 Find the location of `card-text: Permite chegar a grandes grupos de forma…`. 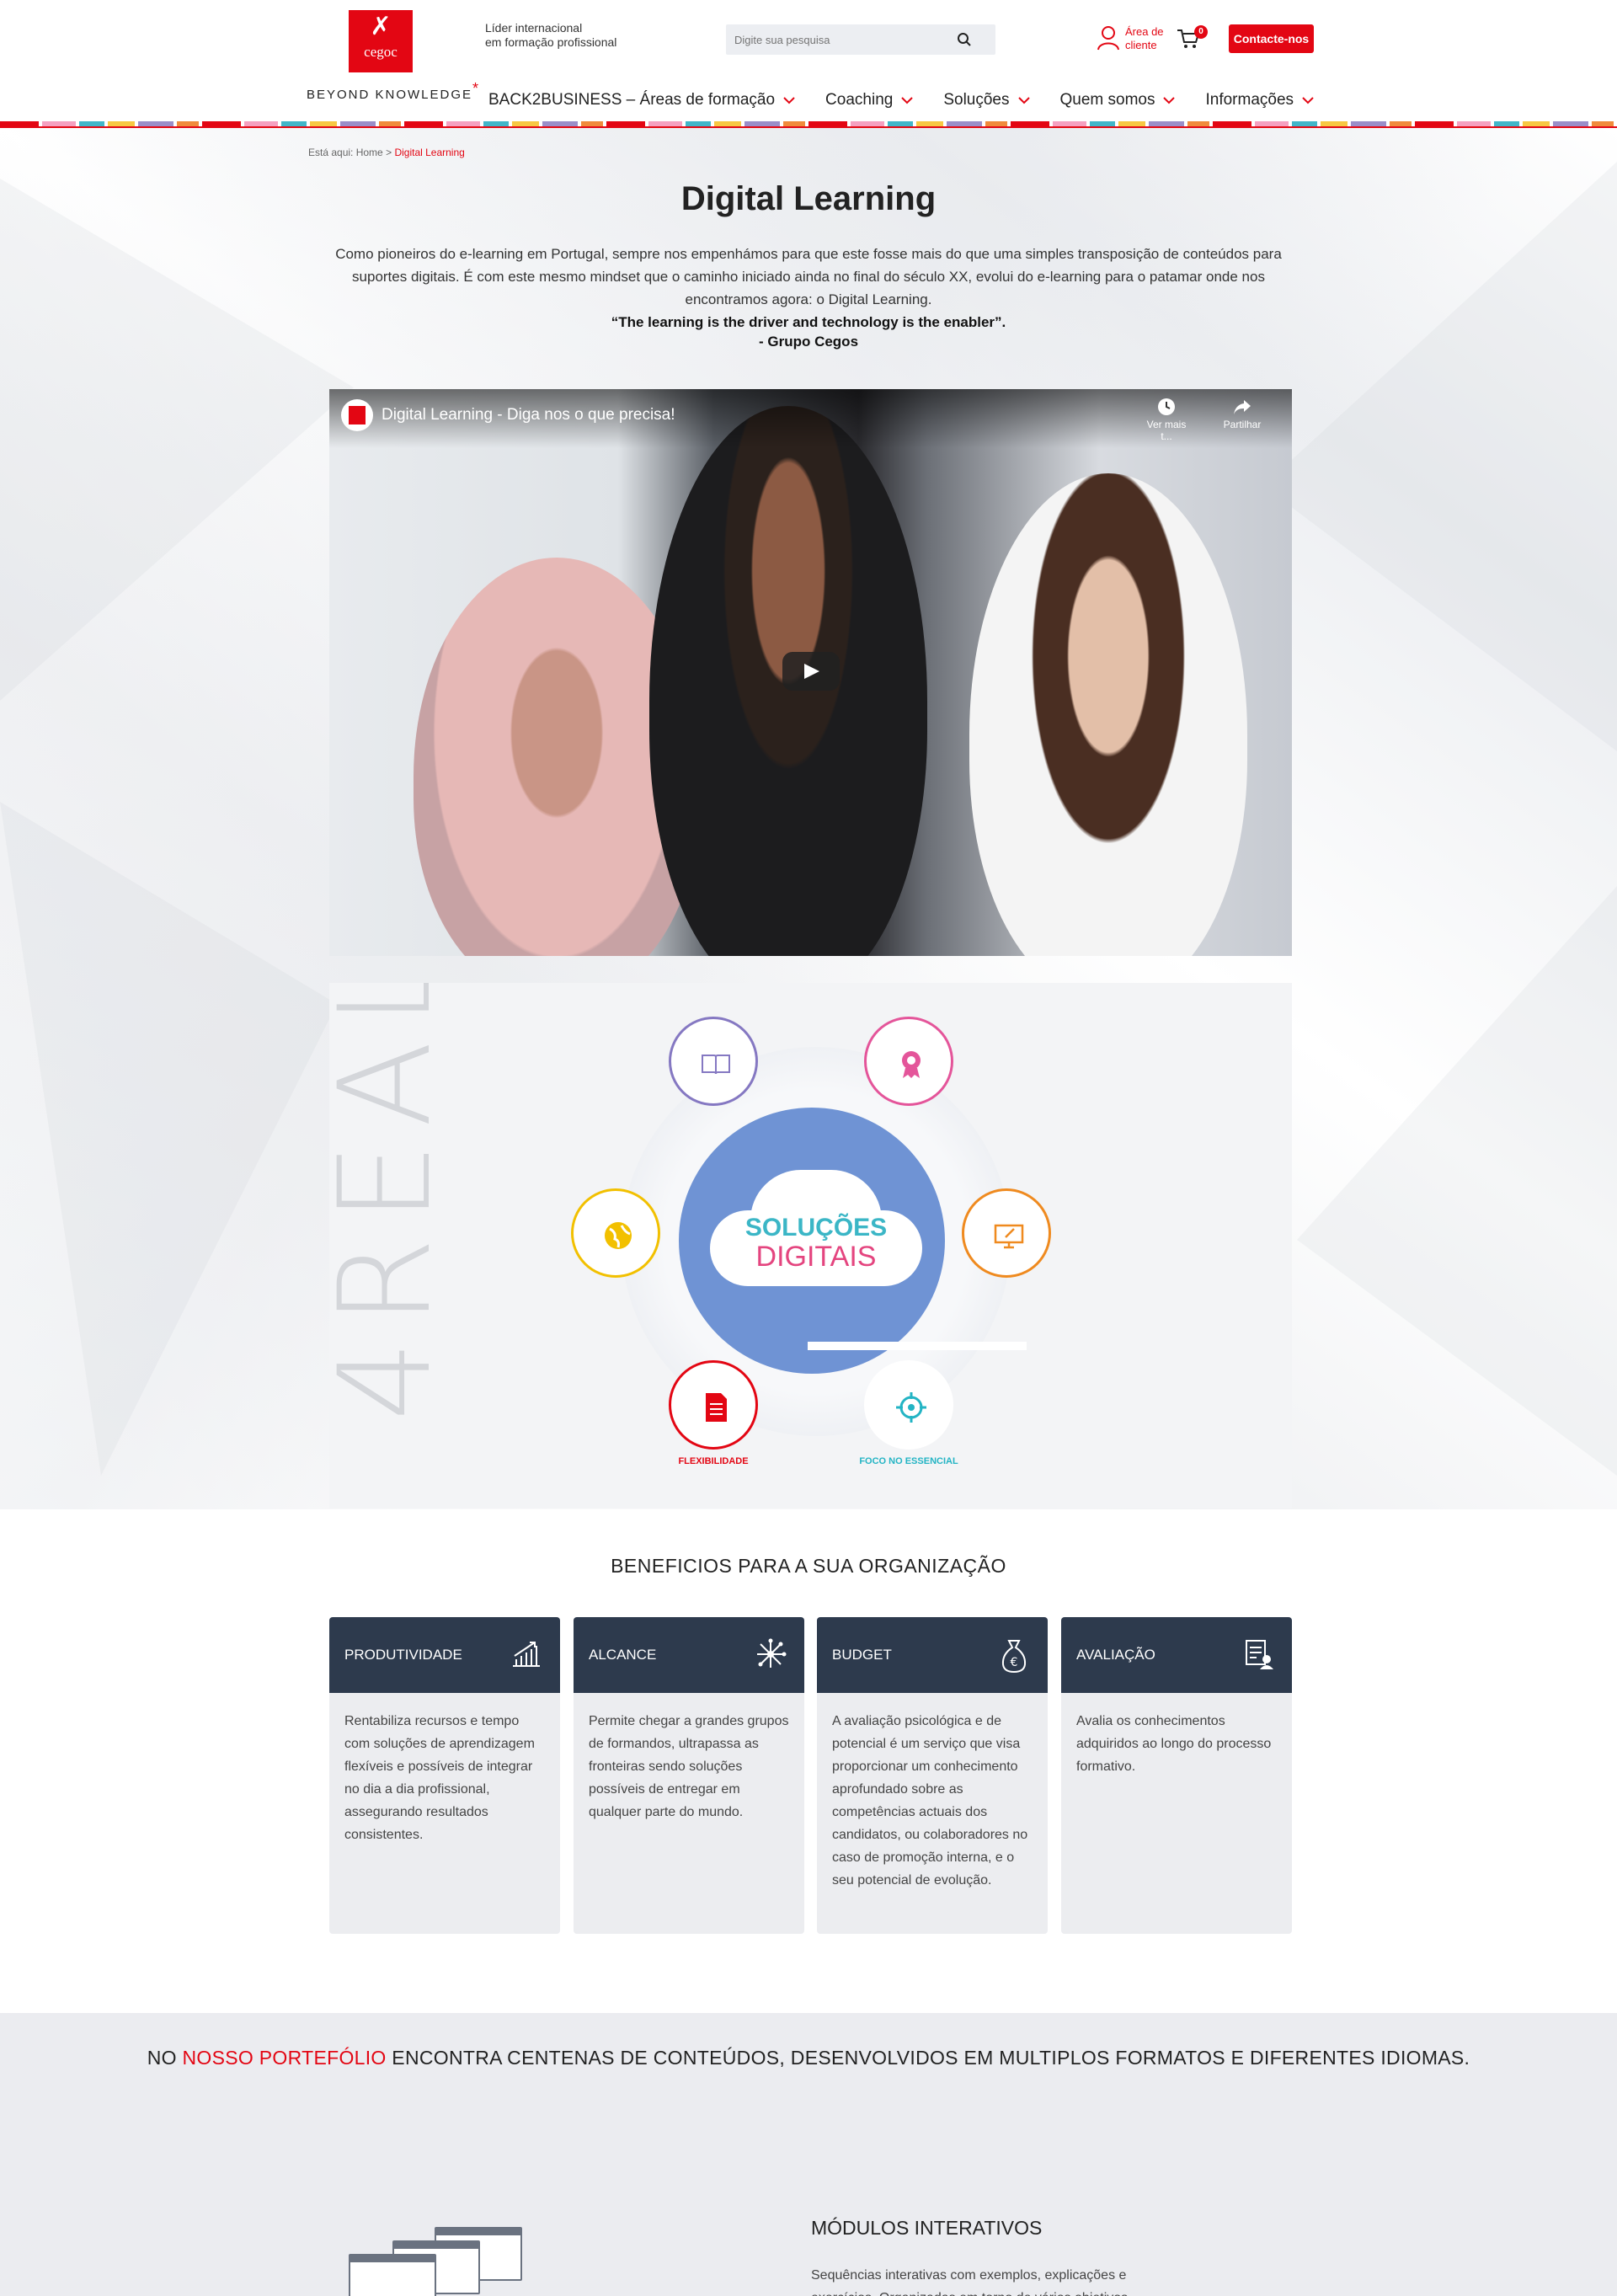

card-text: Permite chegar a grandes grupos de forma… is located at coordinates (689, 1767).